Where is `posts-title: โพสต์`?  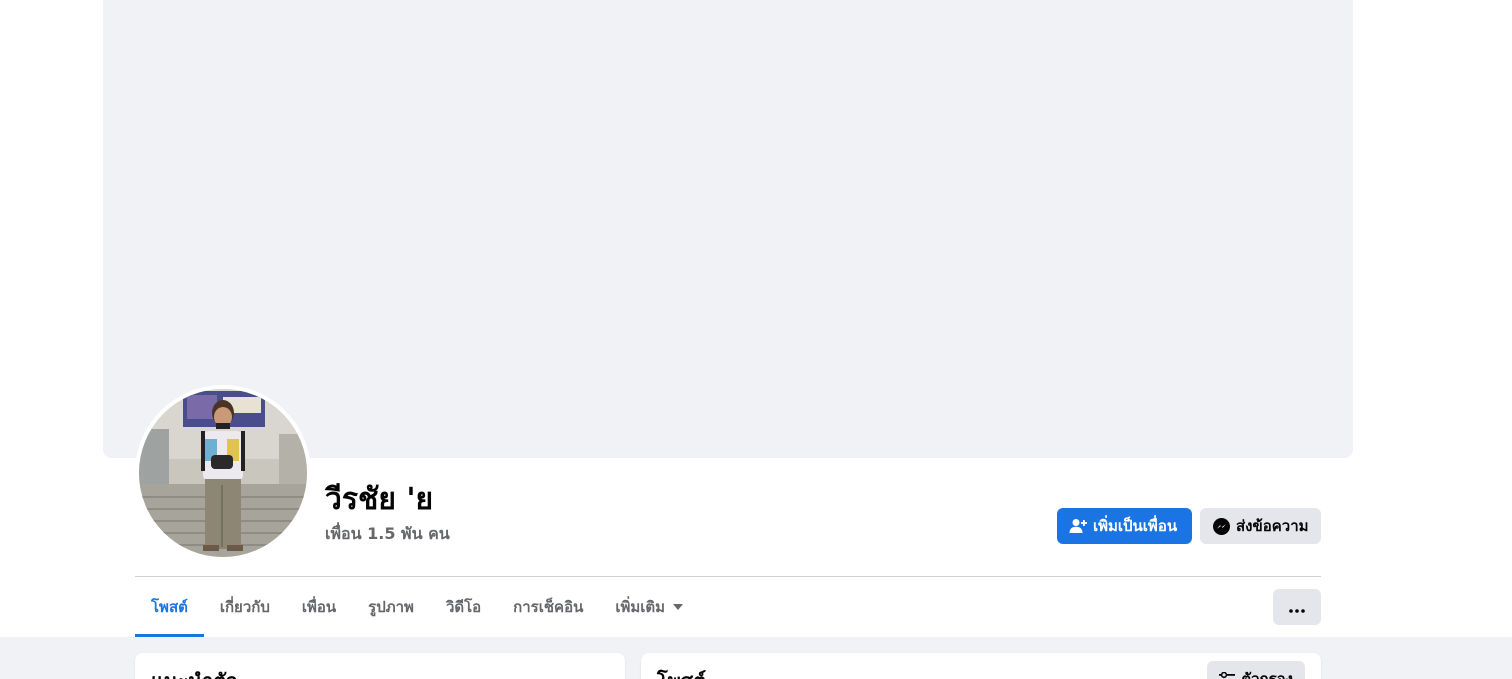
posts-title: โพสต์ is located at coordinates (681, 672).